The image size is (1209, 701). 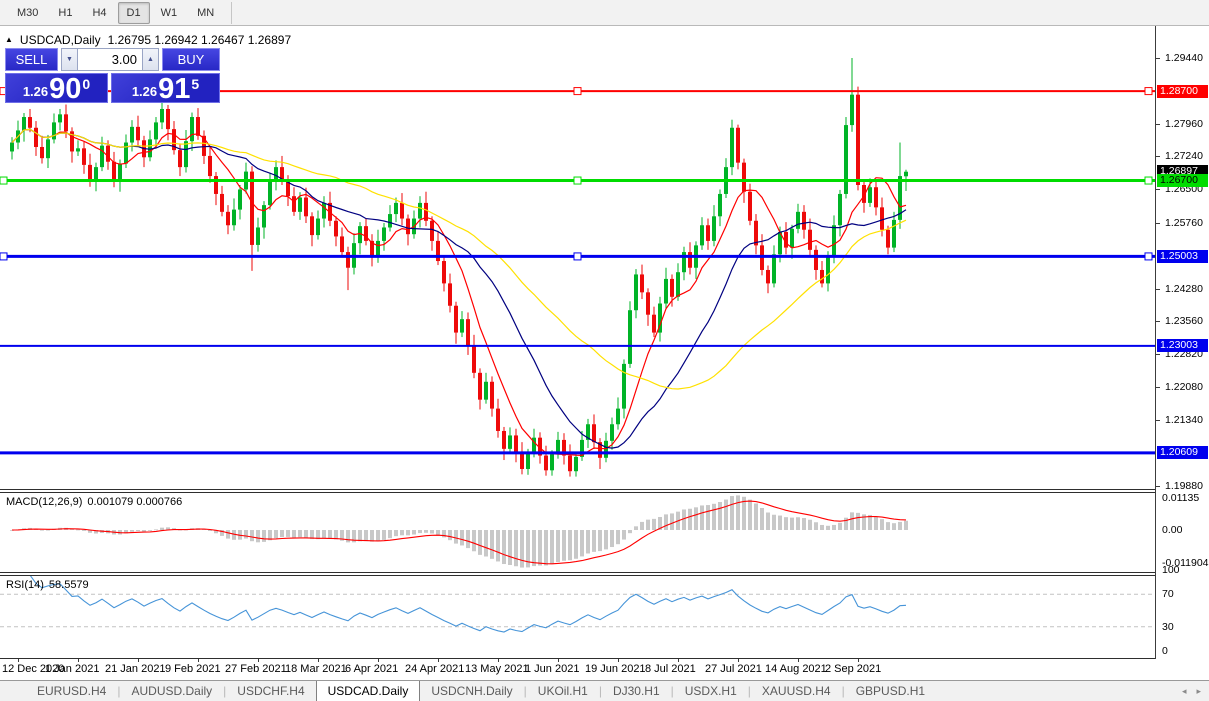 I want to click on timeframe-button-h4: H4, so click(x=99, y=13).